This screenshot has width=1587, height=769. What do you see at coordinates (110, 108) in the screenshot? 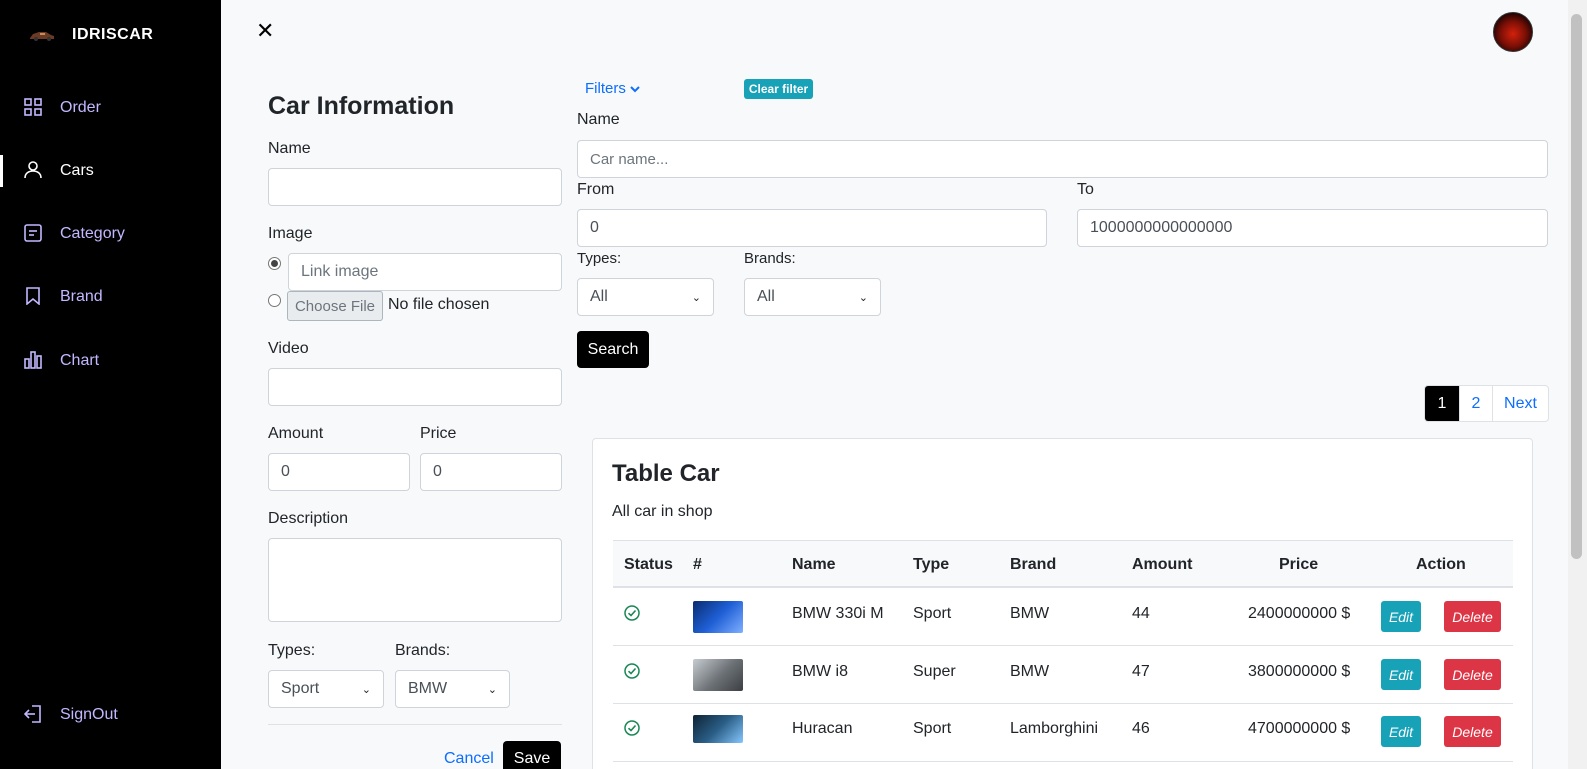
I see `sidebar-item-order: Order` at bounding box center [110, 108].